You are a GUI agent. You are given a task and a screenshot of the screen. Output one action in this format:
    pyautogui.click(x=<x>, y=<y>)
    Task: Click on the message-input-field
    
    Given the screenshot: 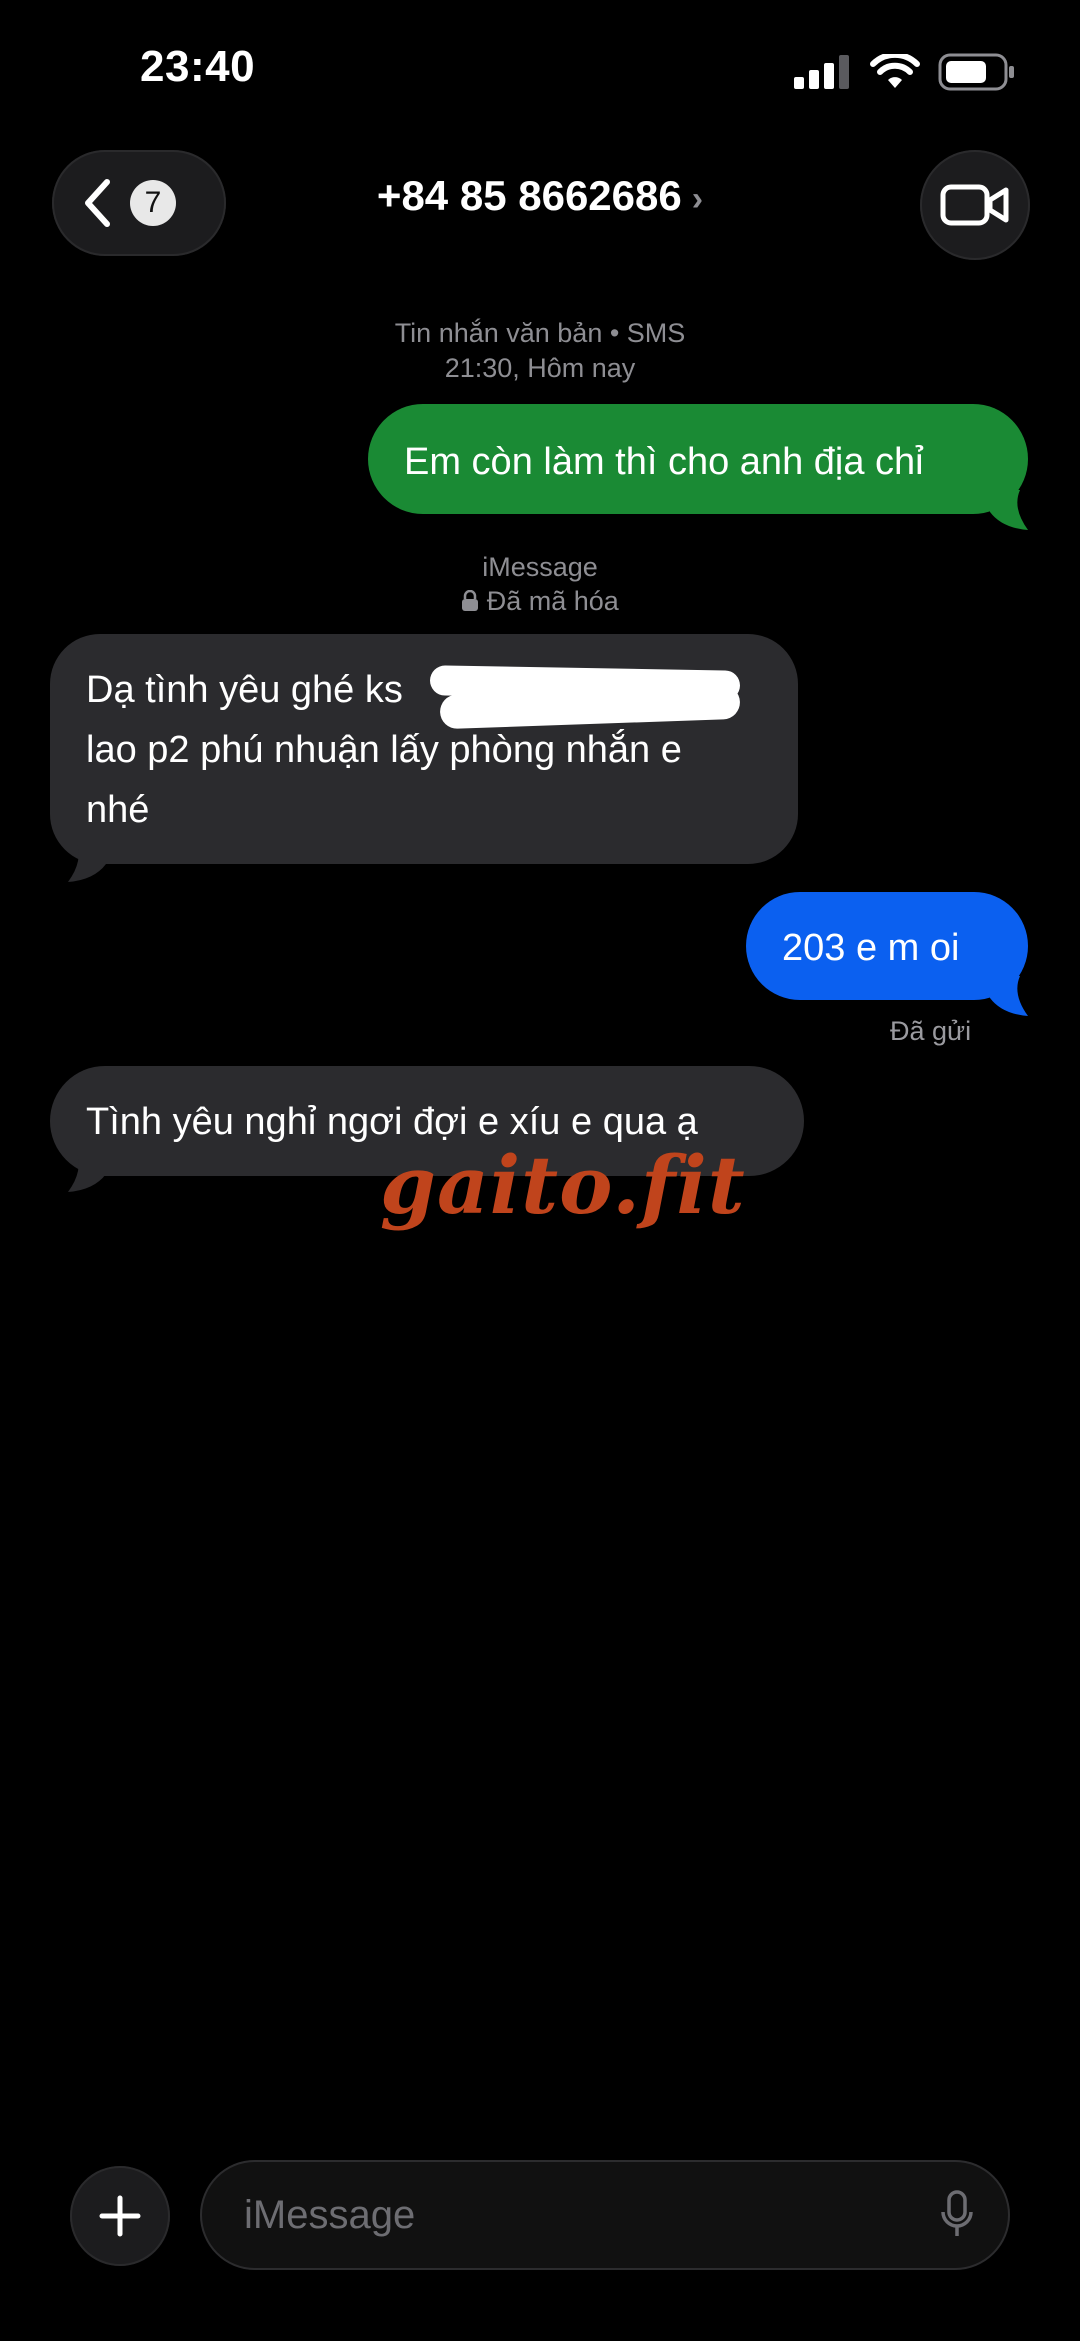 What is the action you would take?
    pyautogui.click(x=605, y=2215)
    